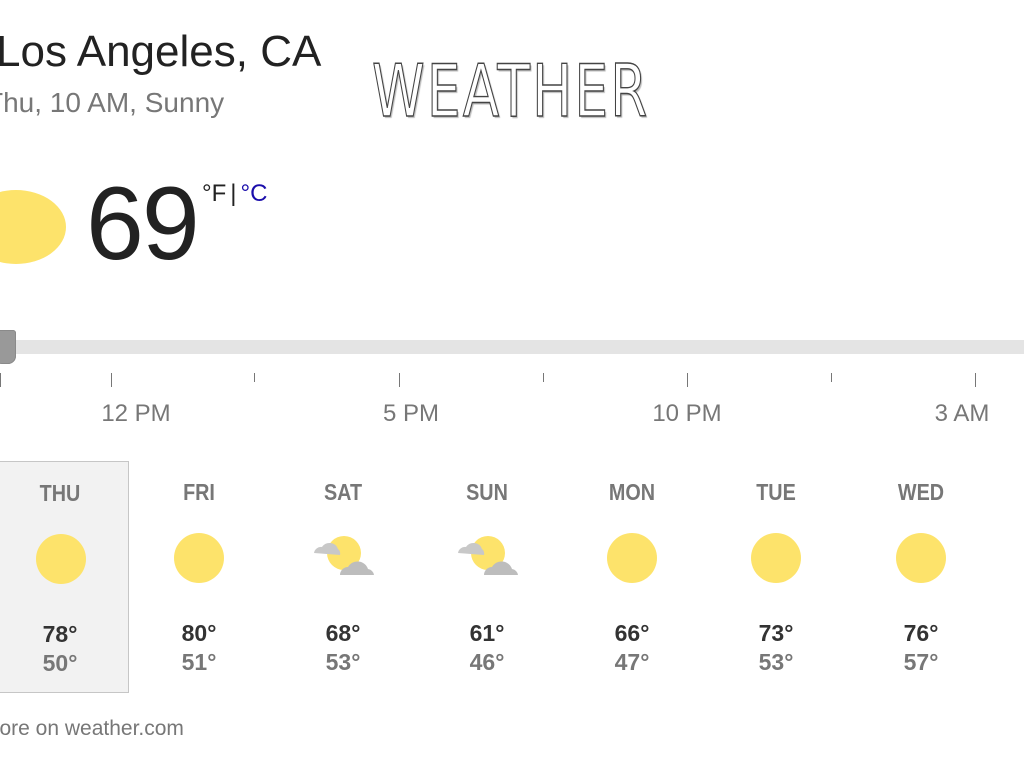 This screenshot has width=1024, height=768. What do you see at coordinates (199, 662) in the screenshot?
I see `low-temperature: 51°` at bounding box center [199, 662].